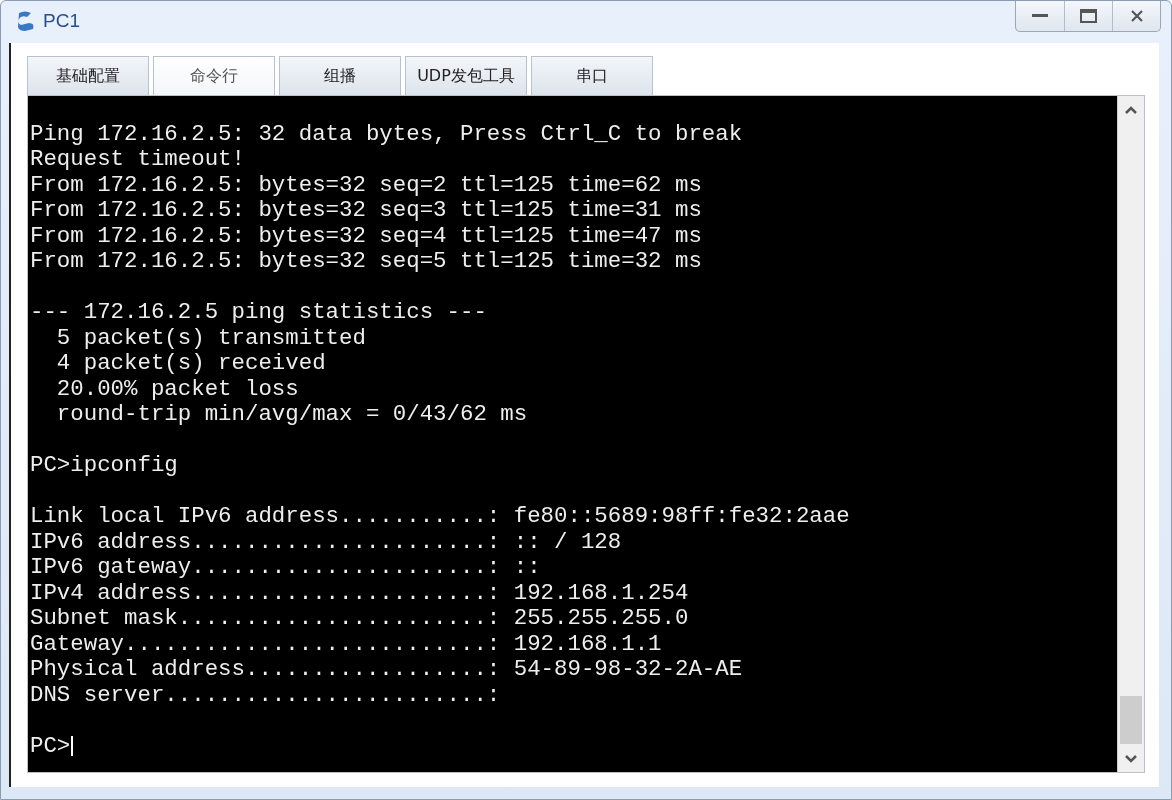 This screenshot has width=1172, height=800. What do you see at coordinates (177, 389) in the screenshot?
I see `terminal-line: 20.00% packet loss` at bounding box center [177, 389].